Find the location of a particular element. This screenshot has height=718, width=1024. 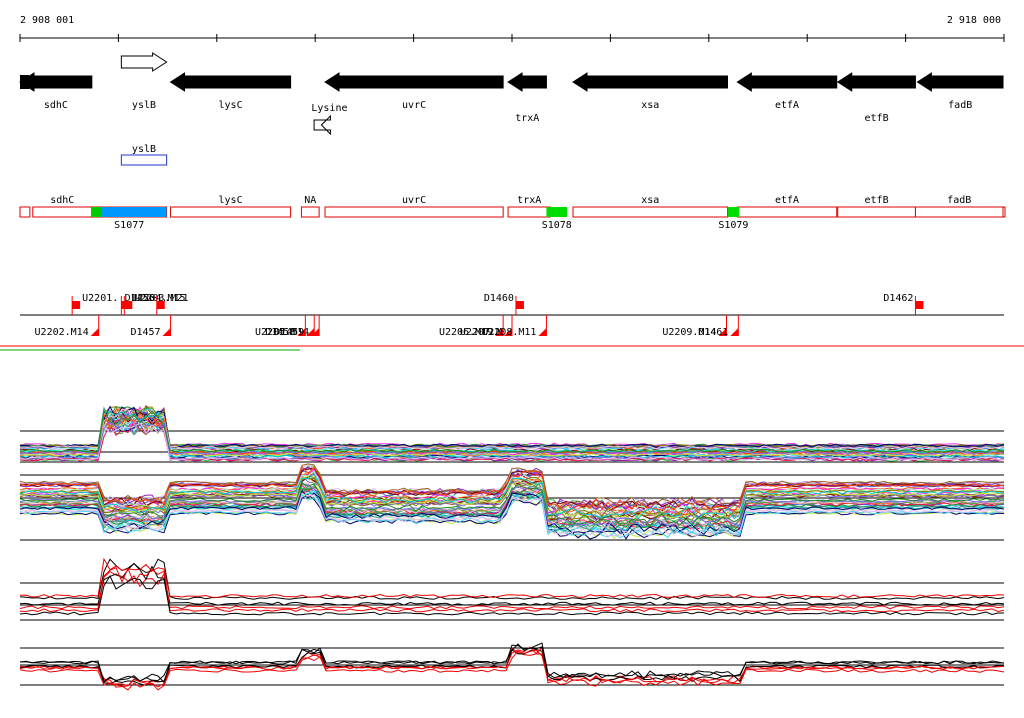

gene-label-yslB: yslB is located at coordinates (144, 105).